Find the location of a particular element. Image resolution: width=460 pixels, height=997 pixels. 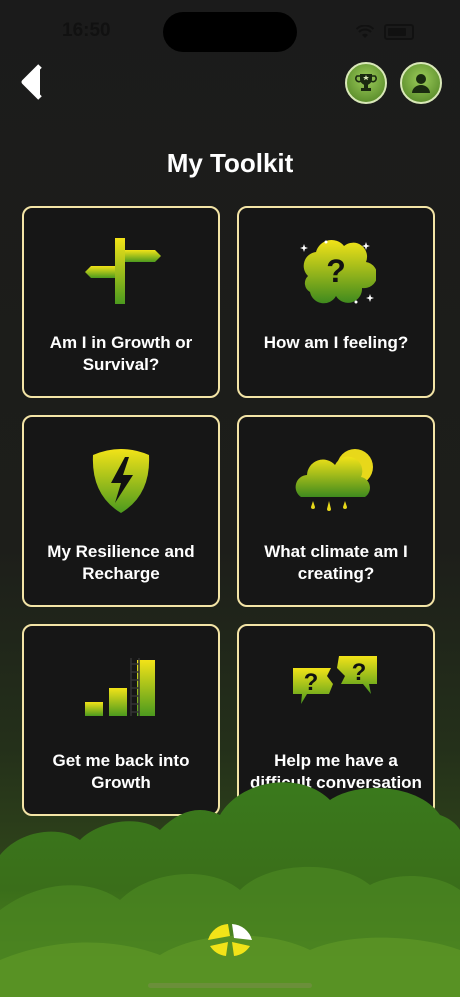

card-back-into-growth: Get me back into Growth is located at coordinates (121, 720).